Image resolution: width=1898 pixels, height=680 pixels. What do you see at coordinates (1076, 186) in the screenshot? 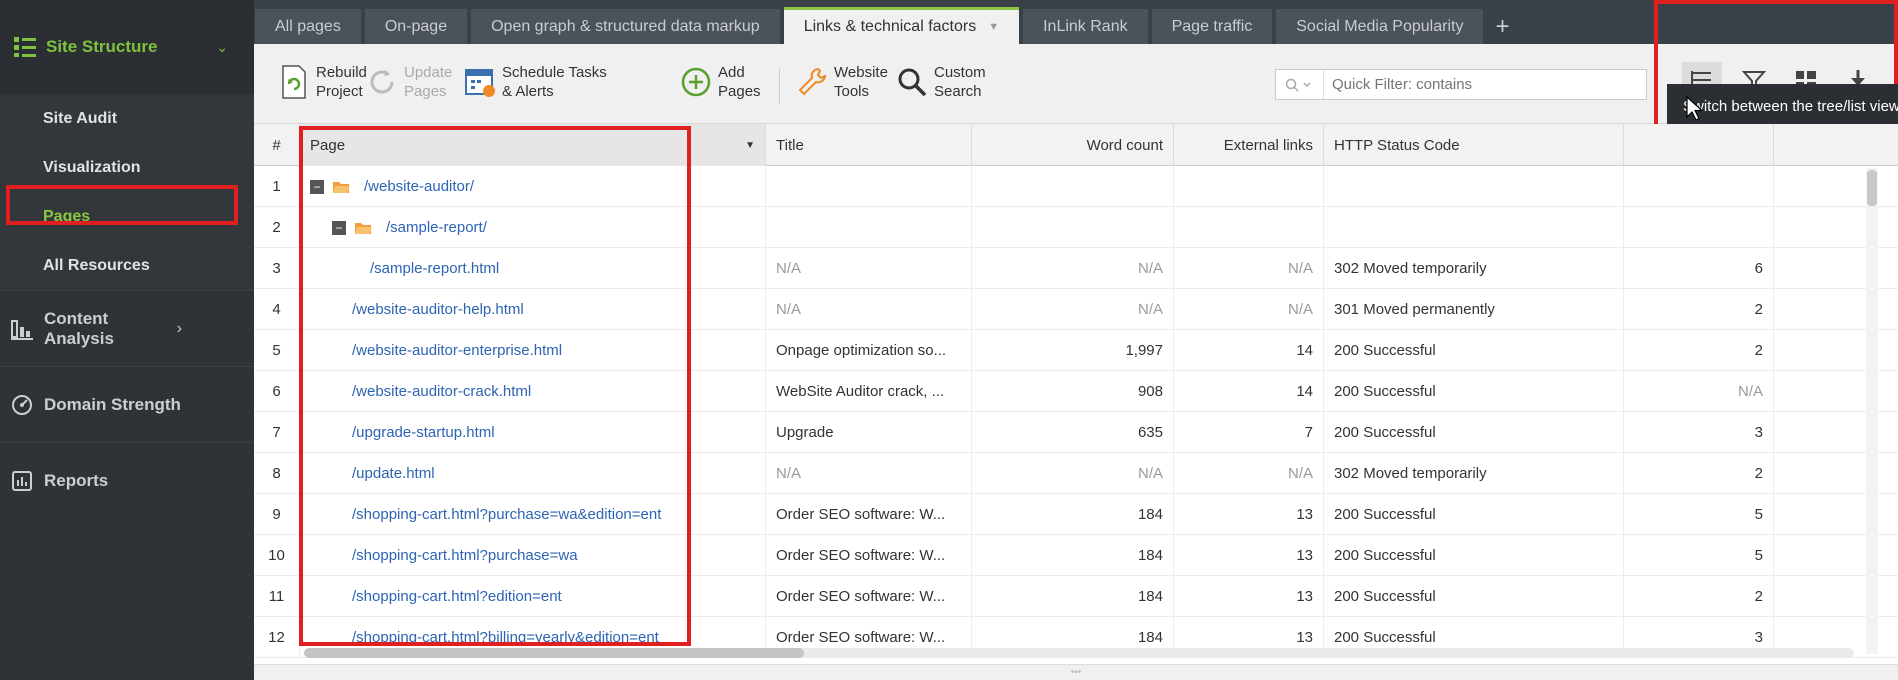
I see `table-row: 1 − /website-auditor/` at bounding box center [1076, 186].